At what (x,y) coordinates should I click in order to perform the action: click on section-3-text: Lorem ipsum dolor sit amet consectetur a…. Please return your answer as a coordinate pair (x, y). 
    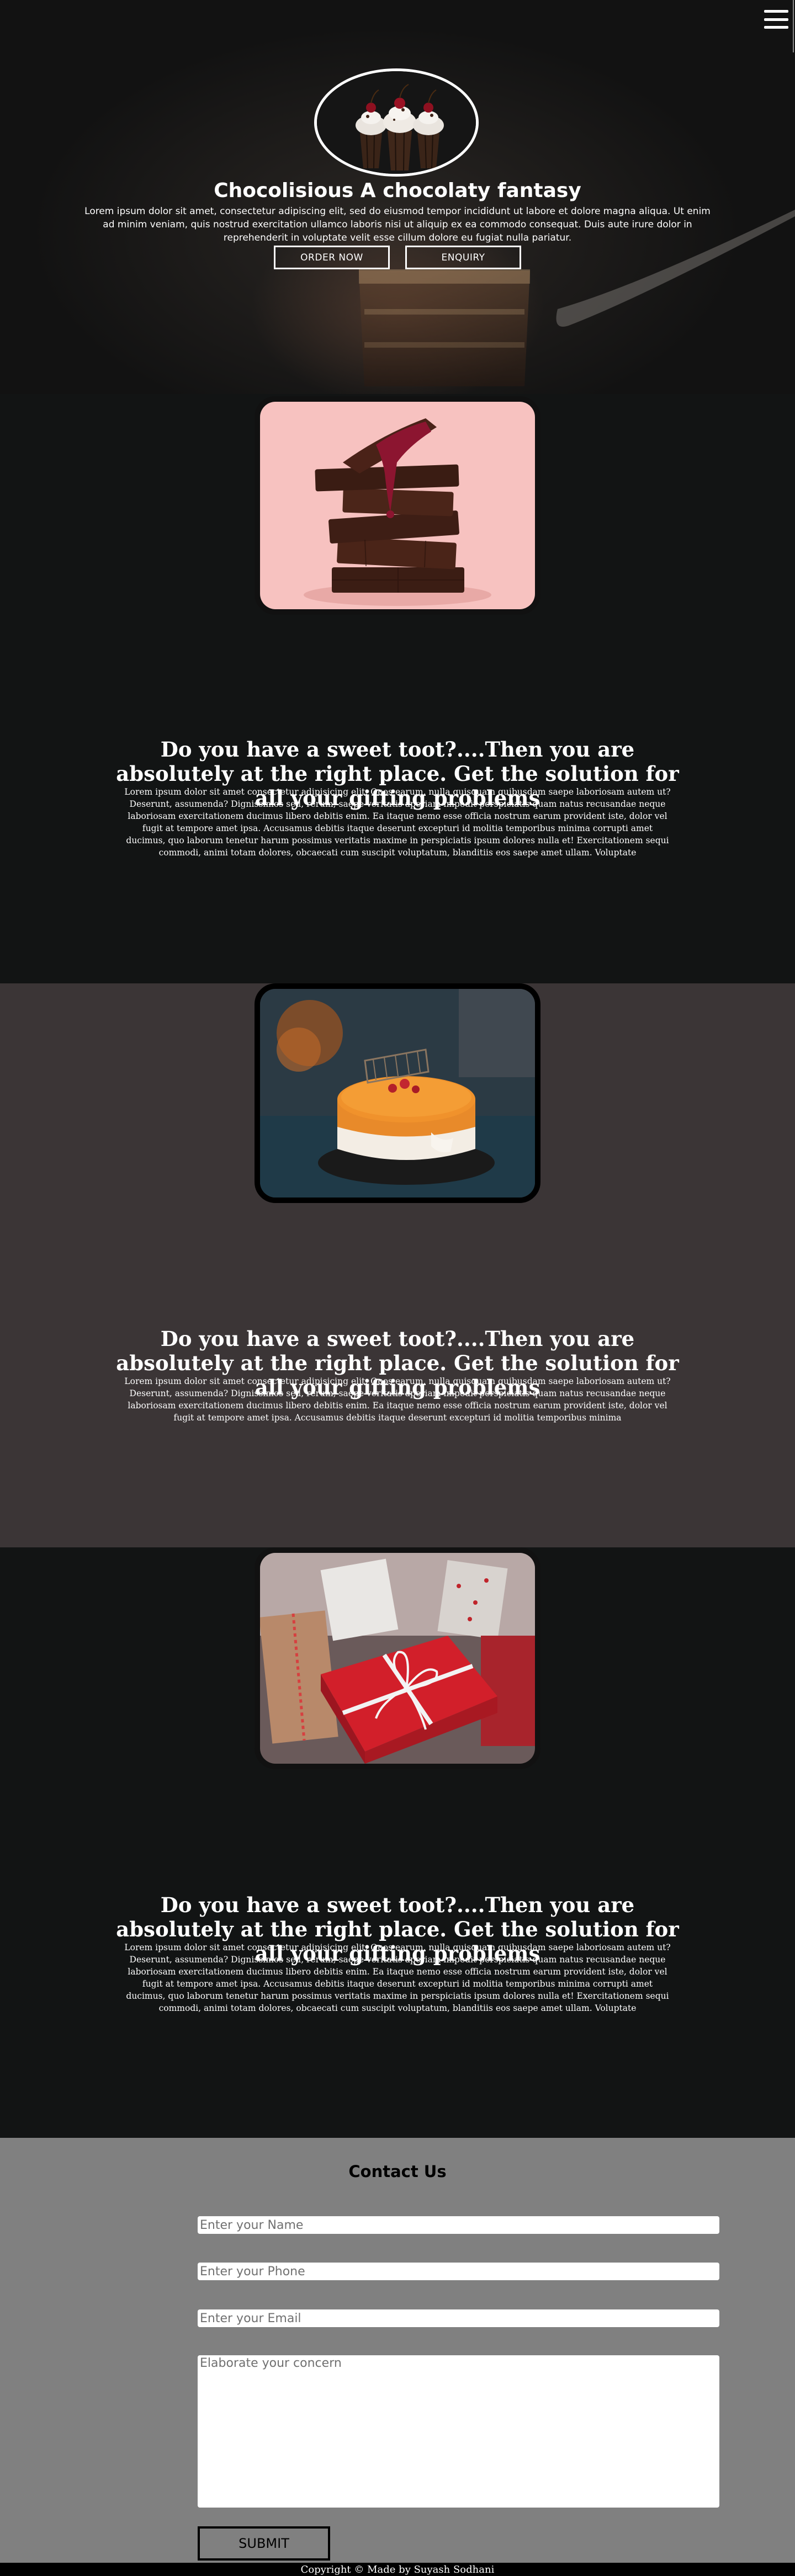
    Looking at the image, I should click on (397, 1977).